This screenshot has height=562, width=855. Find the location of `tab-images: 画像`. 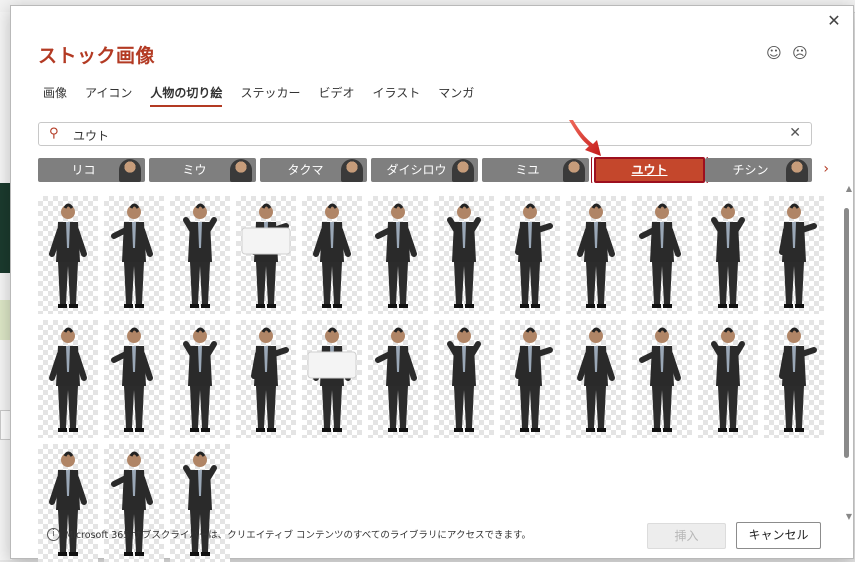

tab-images: 画像 is located at coordinates (55, 95).